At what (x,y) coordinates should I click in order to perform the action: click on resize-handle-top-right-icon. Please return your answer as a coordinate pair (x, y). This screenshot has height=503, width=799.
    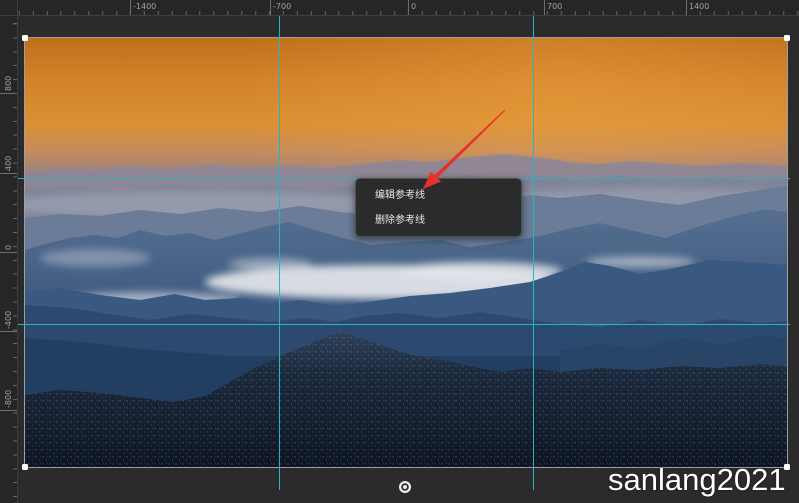
    Looking at the image, I should click on (787, 38).